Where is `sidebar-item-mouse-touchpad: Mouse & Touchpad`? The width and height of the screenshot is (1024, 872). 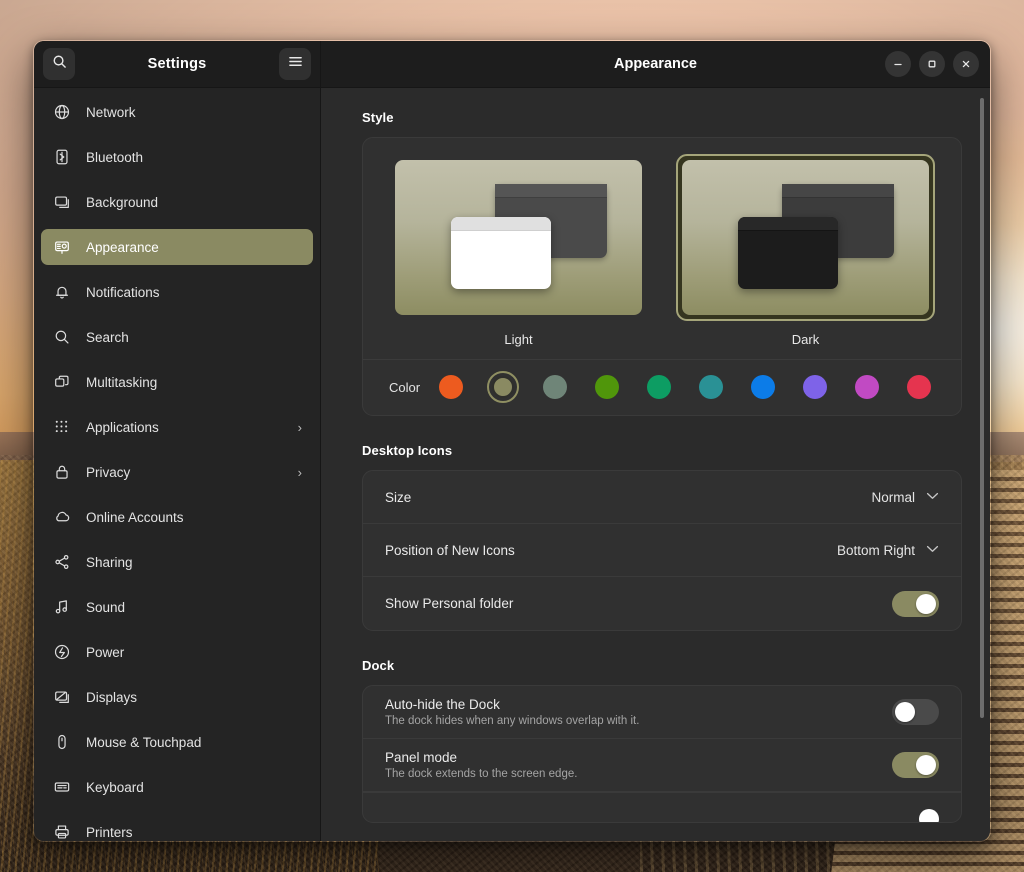
sidebar-item-mouse-touchpad: Mouse & Touchpad is located at coordinates (177, 742).